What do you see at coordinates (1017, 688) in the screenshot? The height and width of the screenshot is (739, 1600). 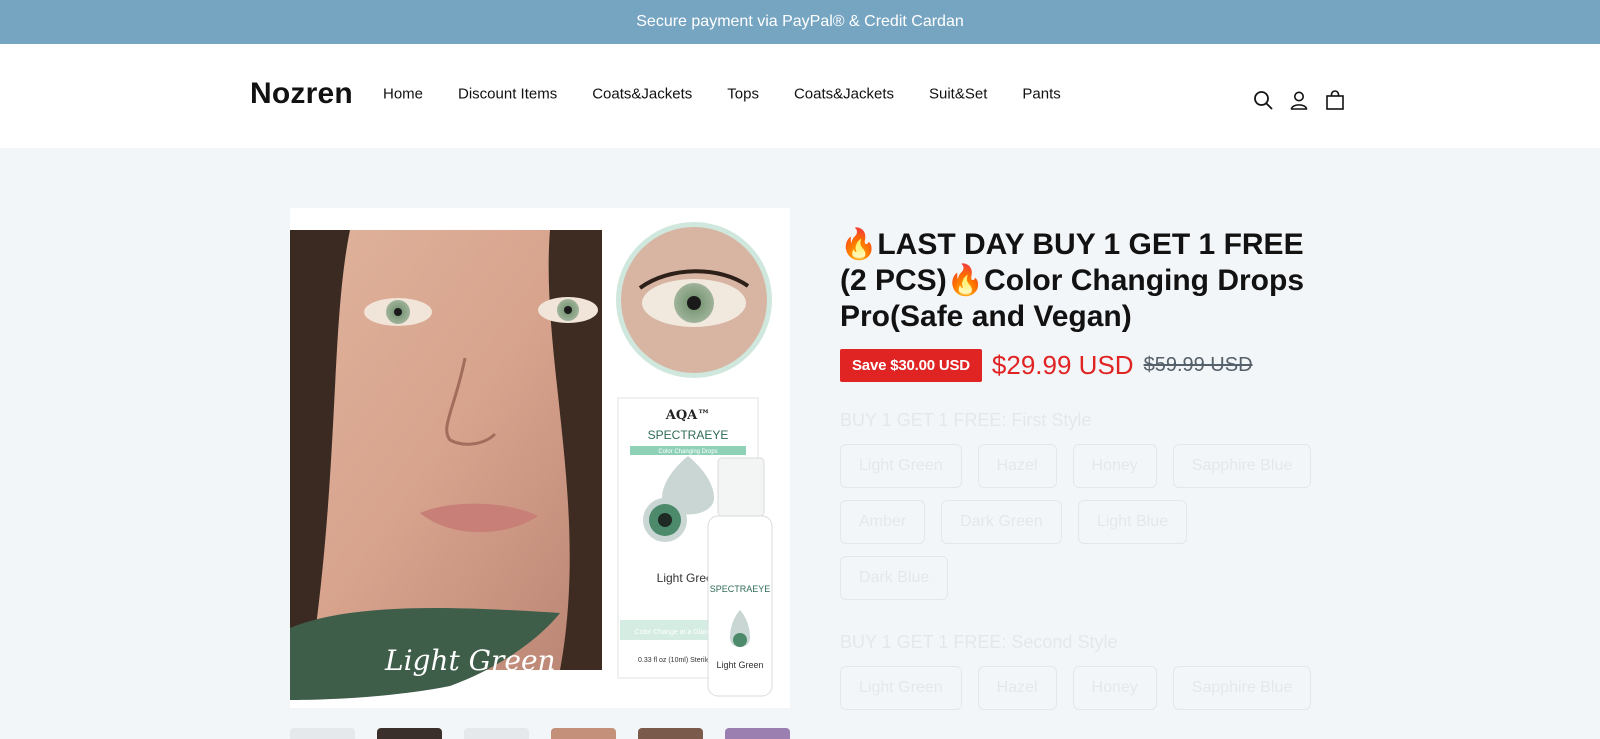 I see `second-style-option: Hazel` at bounding box center [1017, 688].